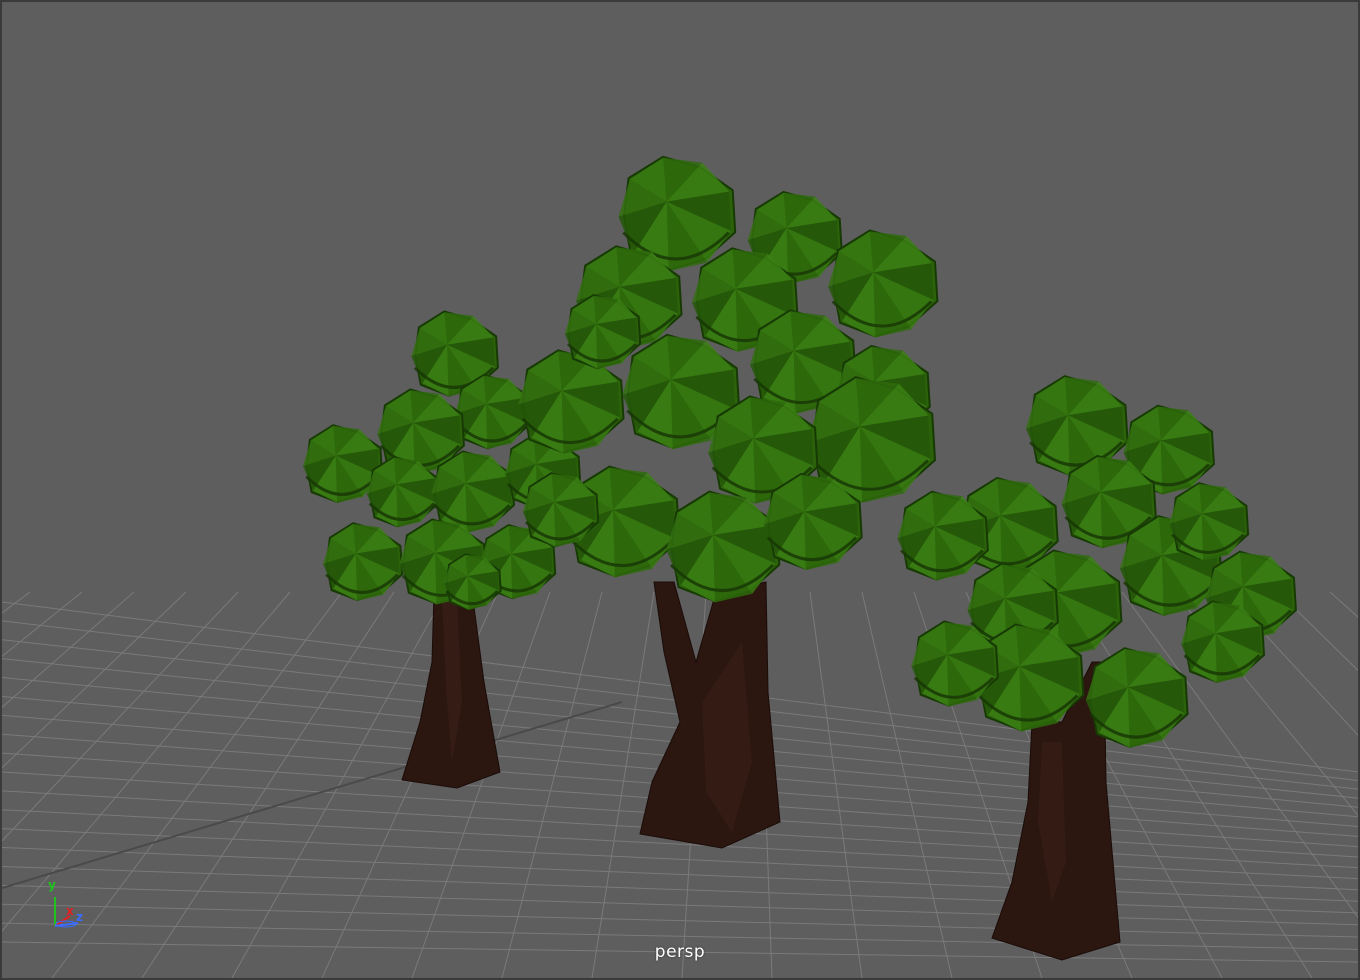  Describe the element at coordinates (1097, 561) in the screenshot. I see `tree-right-foliage` at that location.